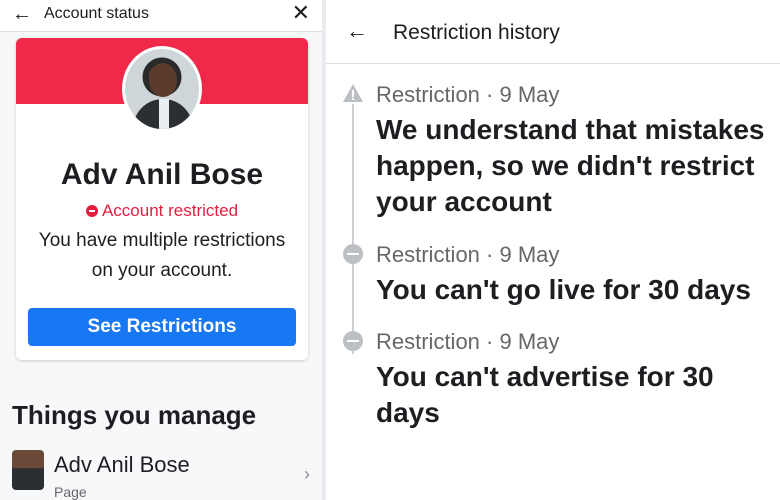  Describe the element at coordinates (353, 94) in the screenshot. I see `warning-icon` at that location.